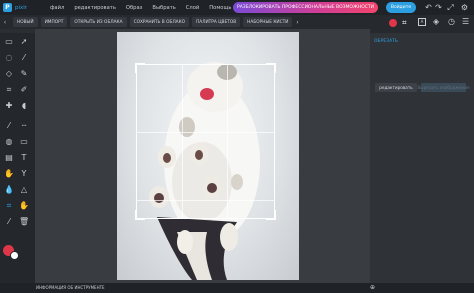 The height and width of the screenshot is (293, 474). Describe the element at coordinates (24, 142) in the screenshot. I see `shape-icon: ▭` at that location.